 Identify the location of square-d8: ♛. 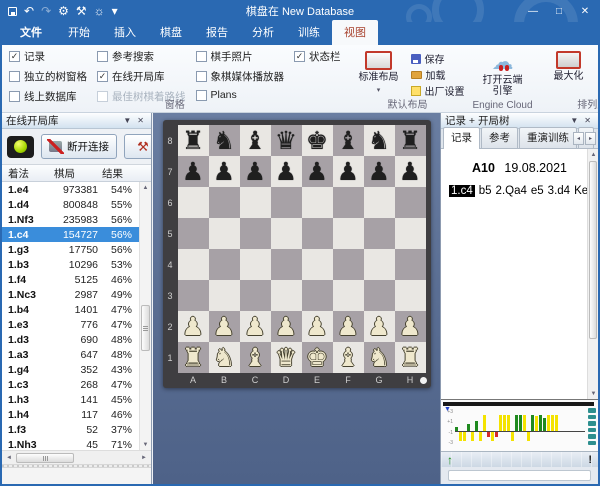
(286, 140).